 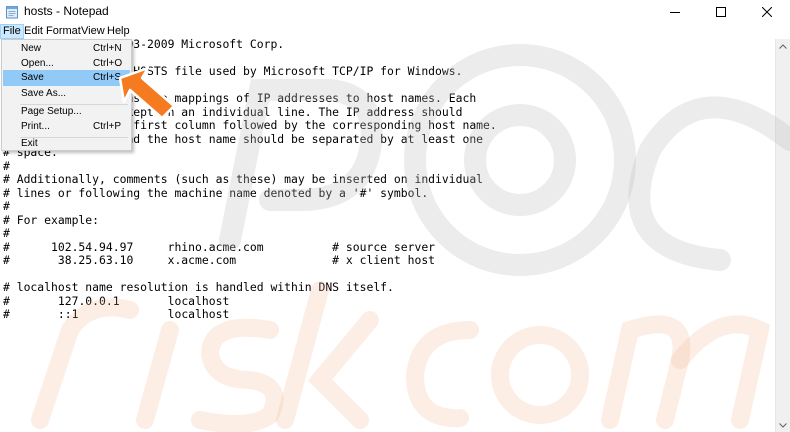 What do you see at coordinates (782, 235) in the screenshot?
I see `vertical-scrollbar` at bounding box center [782, 235].